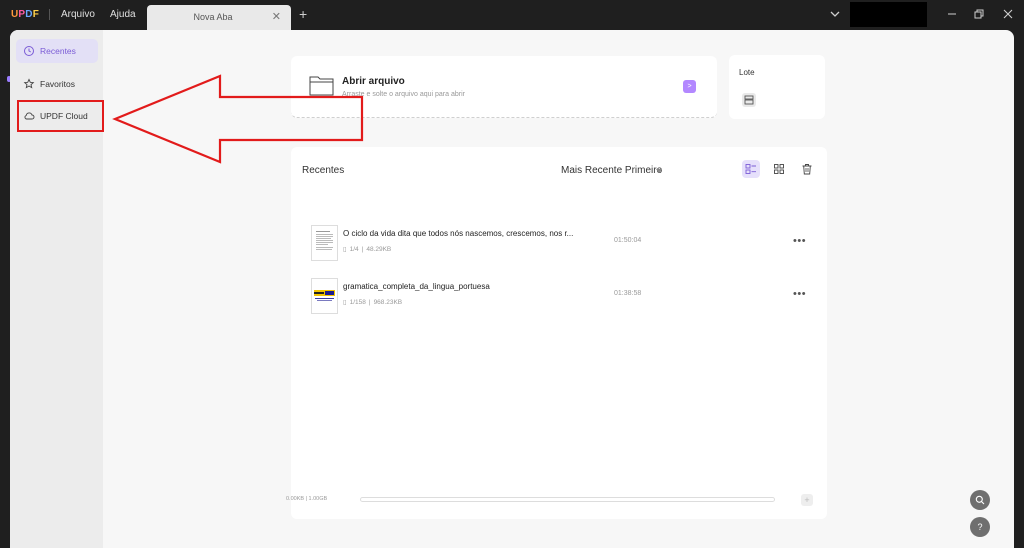 This screenshot has width=1024, height=548. I want to click on sidebar-item-favoritos: Favoritos, so click(57, 84).